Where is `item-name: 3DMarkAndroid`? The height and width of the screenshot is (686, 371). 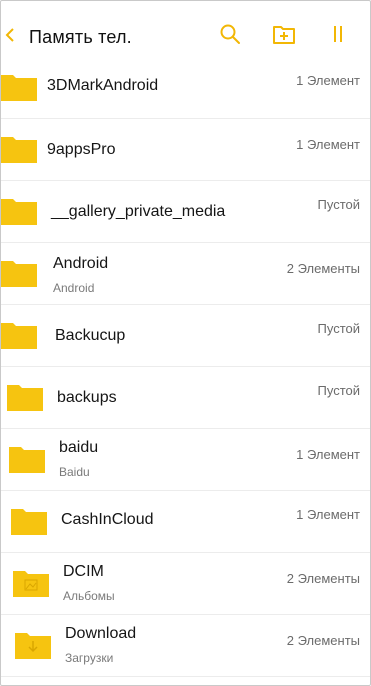 item-name: 3DMarkAndroid is located at coordinates (103, 85).